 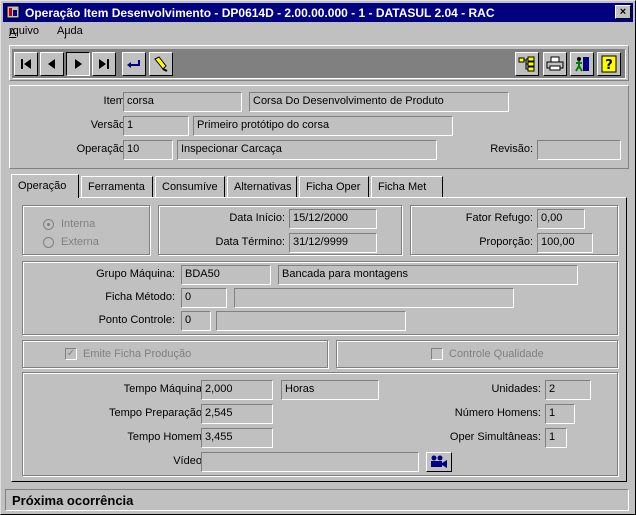 I want to click on print-icon, so click(x=555, y=63).